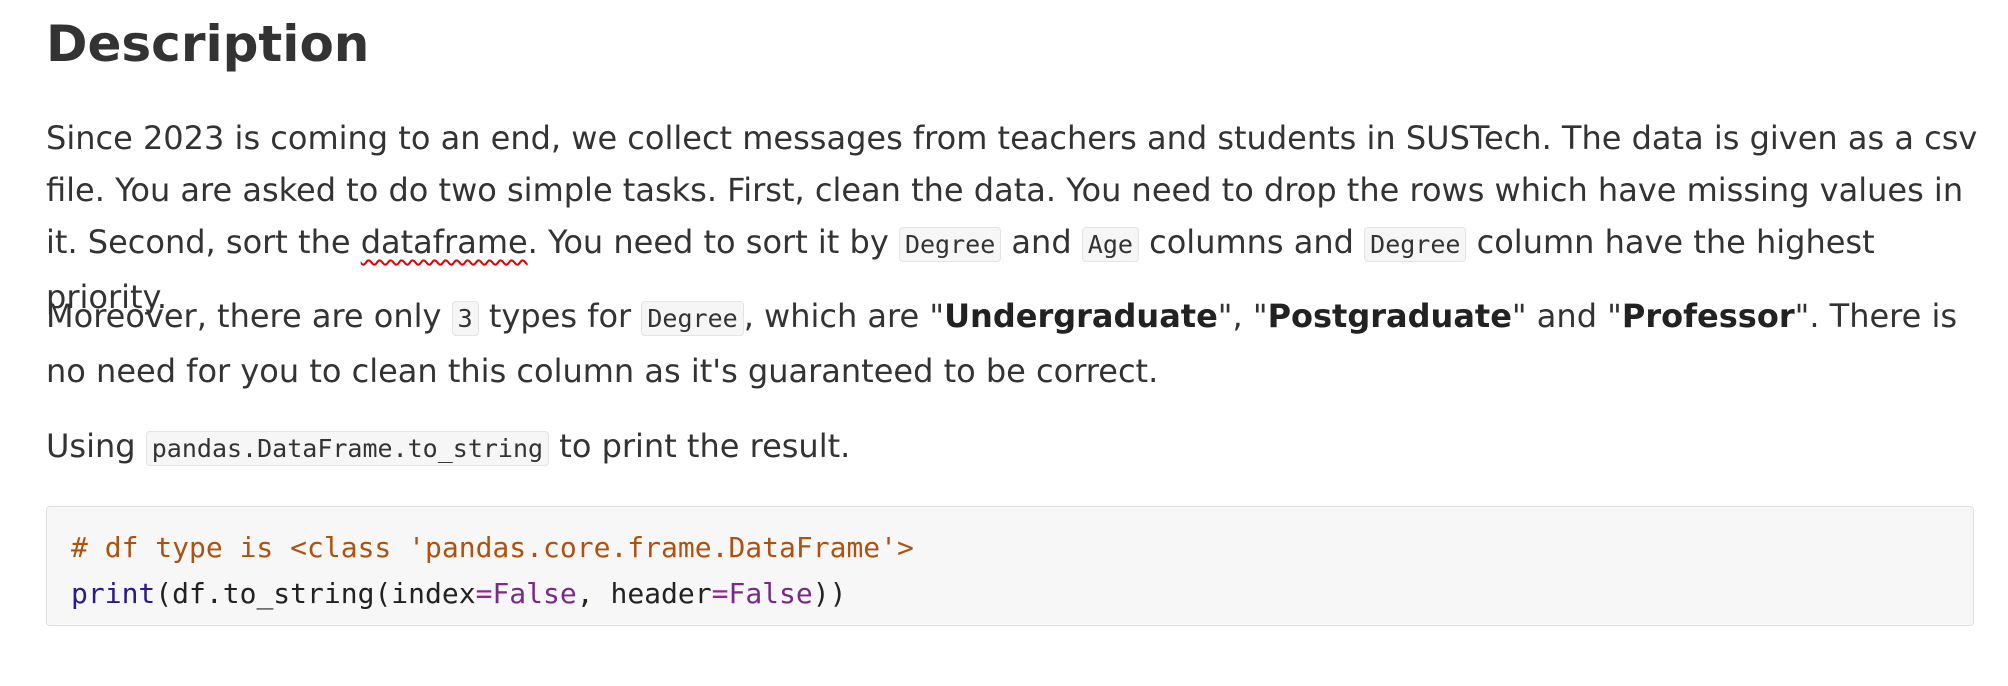 This screenshot has height=686, width=2008. What do you see at coordinates (315, 593) in the screenshot?
I see `code-text: (df.to_string(index` at bounding box center [315, 593].